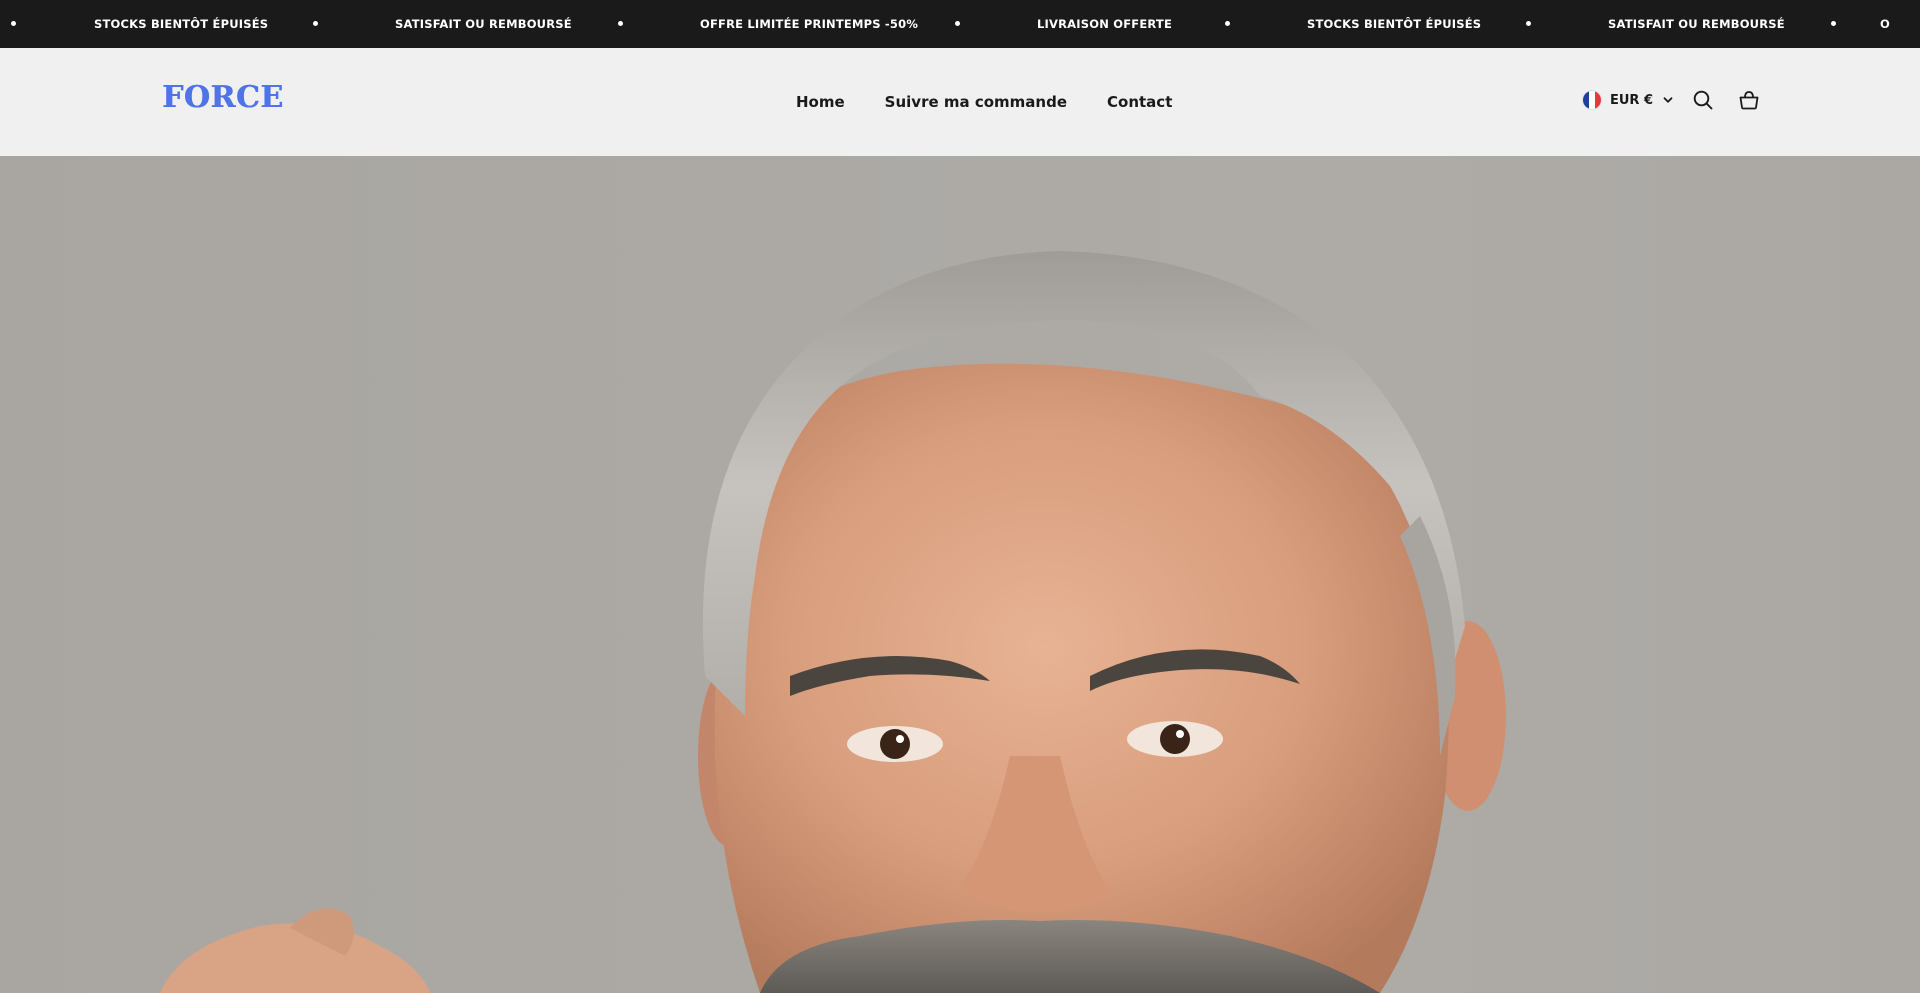 This screenshot has height=993, width=1920. I want to click on currency-selector: EUR €, so click(1627, 100).